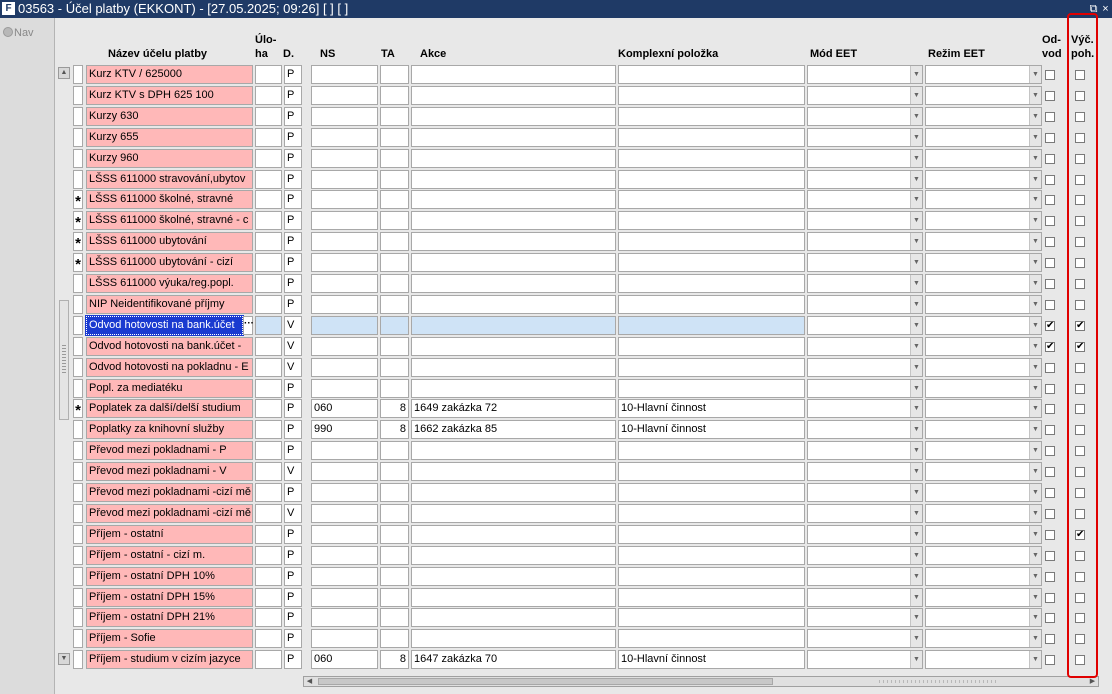  What do you see at coordinates (711, 408) in the screenshot?
I see `komplex-cell: 10-Hlavní činnost` at bounding box center [711, 408].